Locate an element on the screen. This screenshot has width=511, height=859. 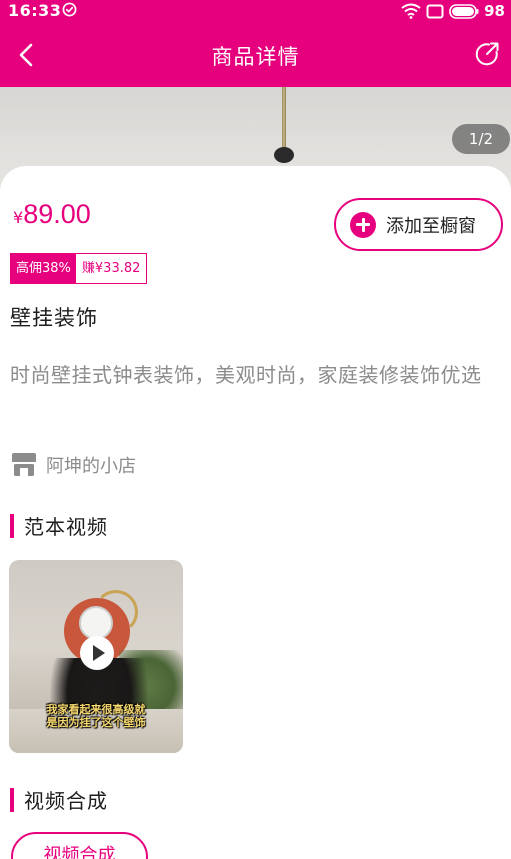
store-icon is located at coordinates (24, 464).